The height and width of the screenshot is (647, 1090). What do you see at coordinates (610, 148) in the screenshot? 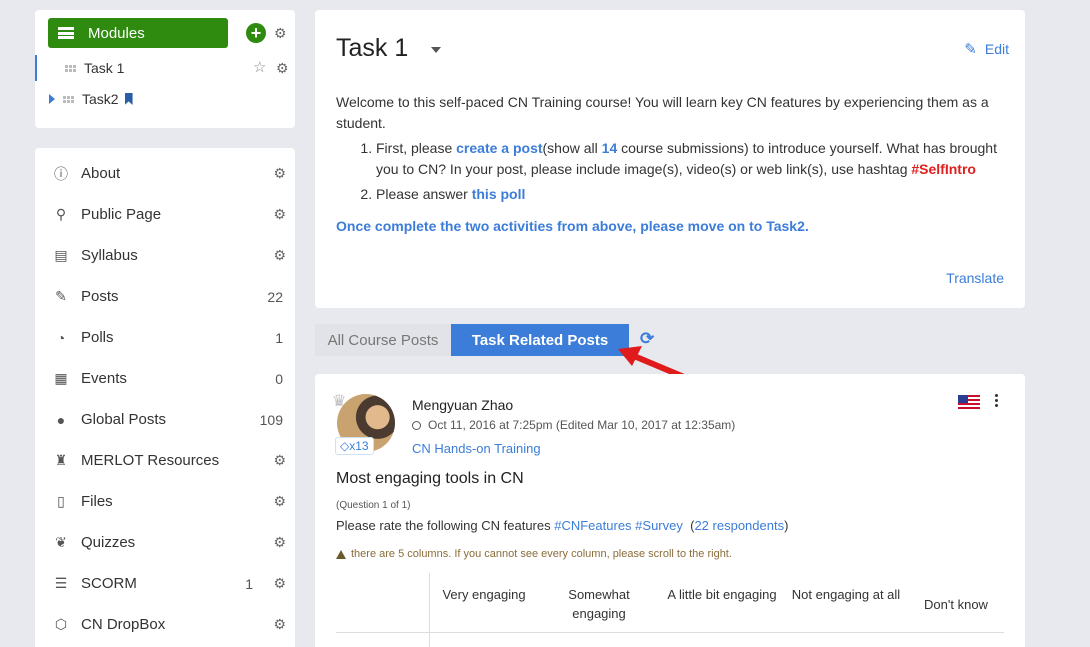
I see `submissions-count-link: 14` at bounding box center [610, 148].